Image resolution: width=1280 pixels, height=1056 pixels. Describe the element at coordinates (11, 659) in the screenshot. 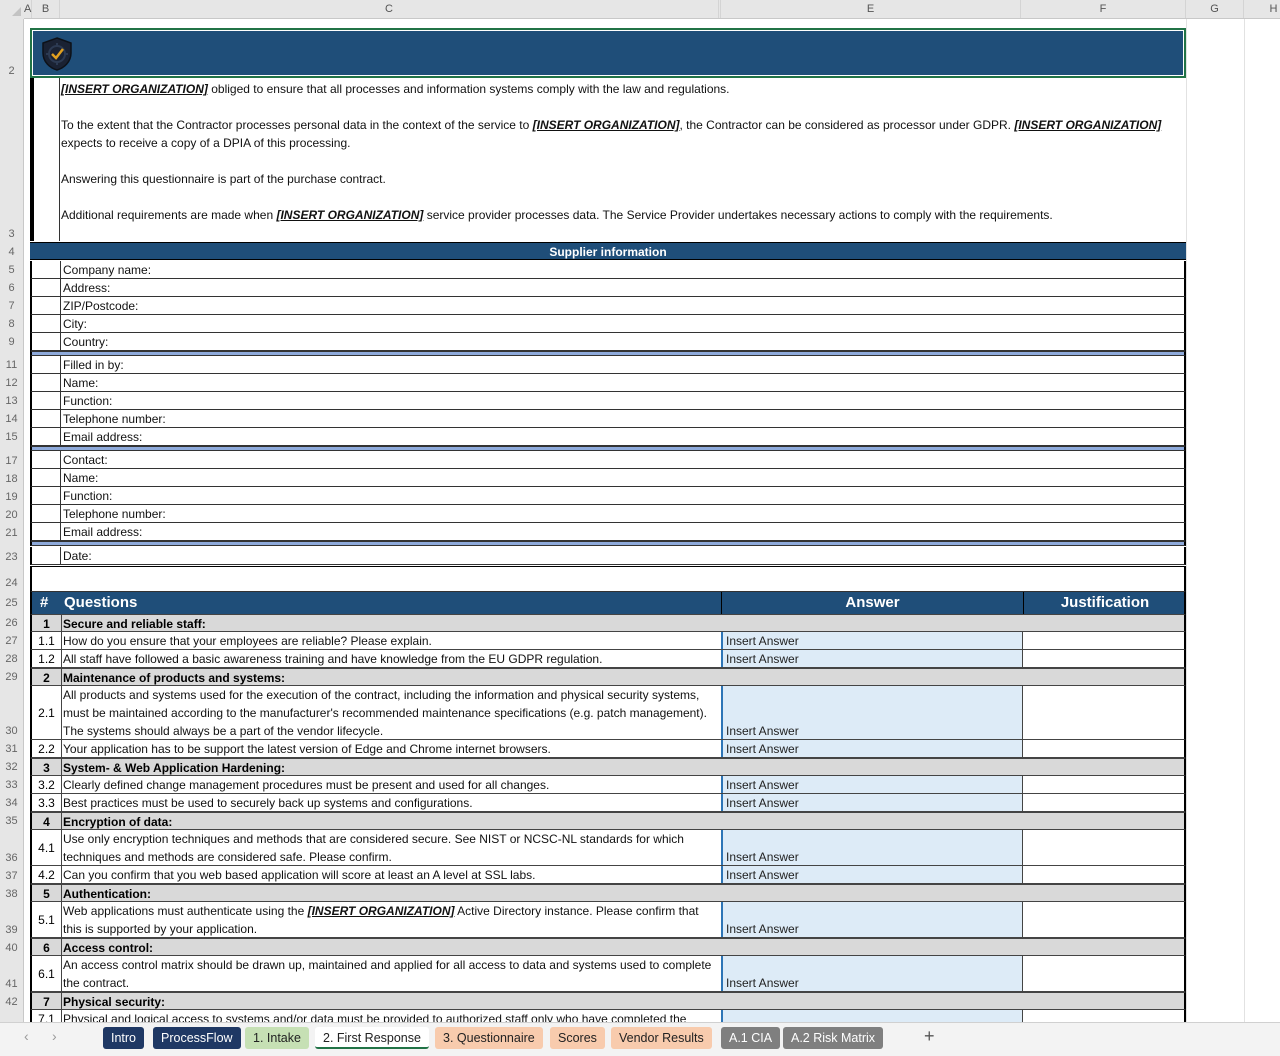

I see `row-number: 28` at that location.